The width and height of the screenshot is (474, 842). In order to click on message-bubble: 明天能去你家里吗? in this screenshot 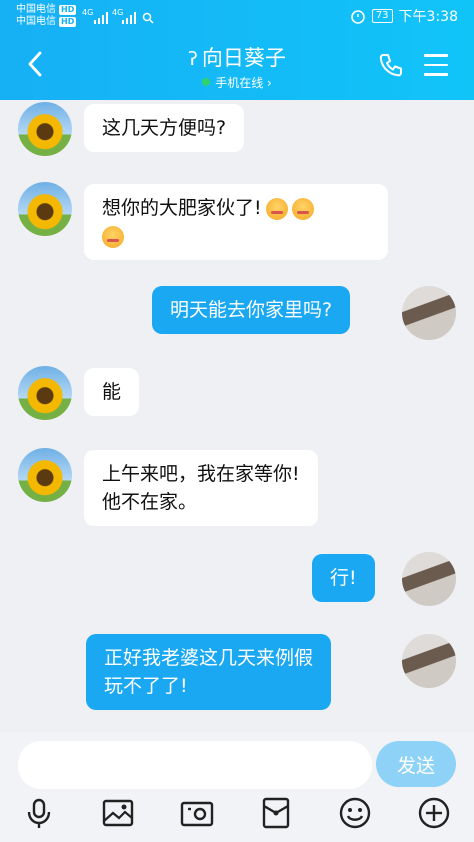, I will do `click(251, 310)`.